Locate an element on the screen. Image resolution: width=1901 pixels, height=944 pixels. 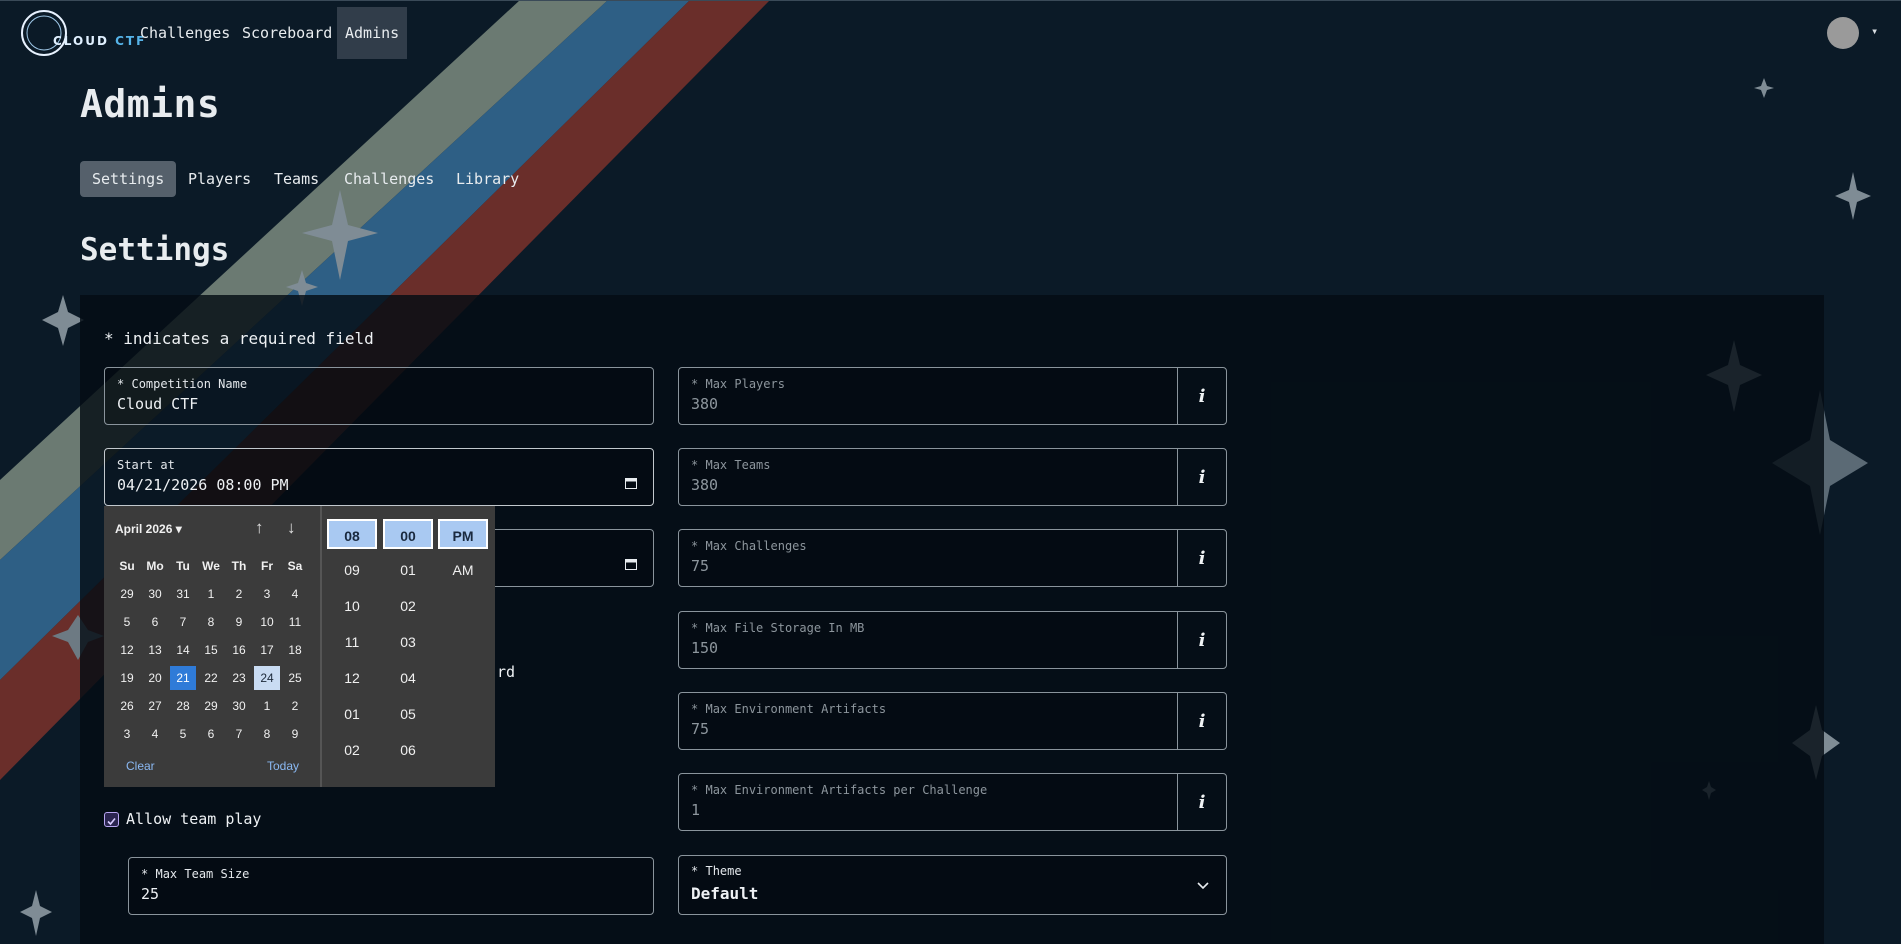
hour-option: 08 is located at coordinates (352, 534).